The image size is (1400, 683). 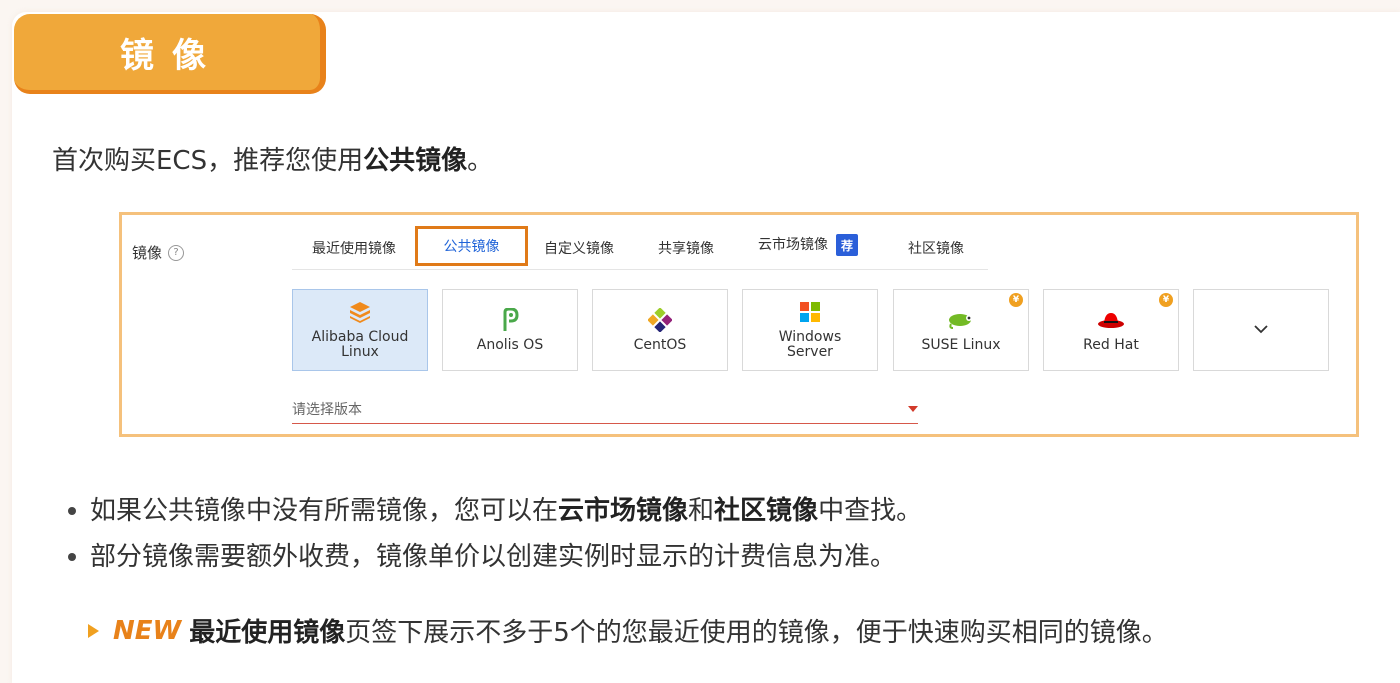 What do you see at coordinates (510, 344) in the screenshot?
I see `os-name: Anolis OS` at bounding box center [510, 344].